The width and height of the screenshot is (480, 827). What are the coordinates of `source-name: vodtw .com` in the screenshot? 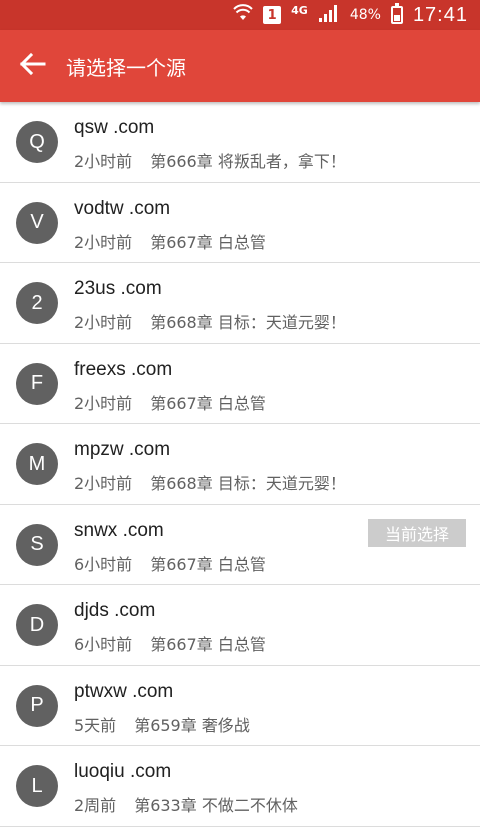 It's located at (122, 208).